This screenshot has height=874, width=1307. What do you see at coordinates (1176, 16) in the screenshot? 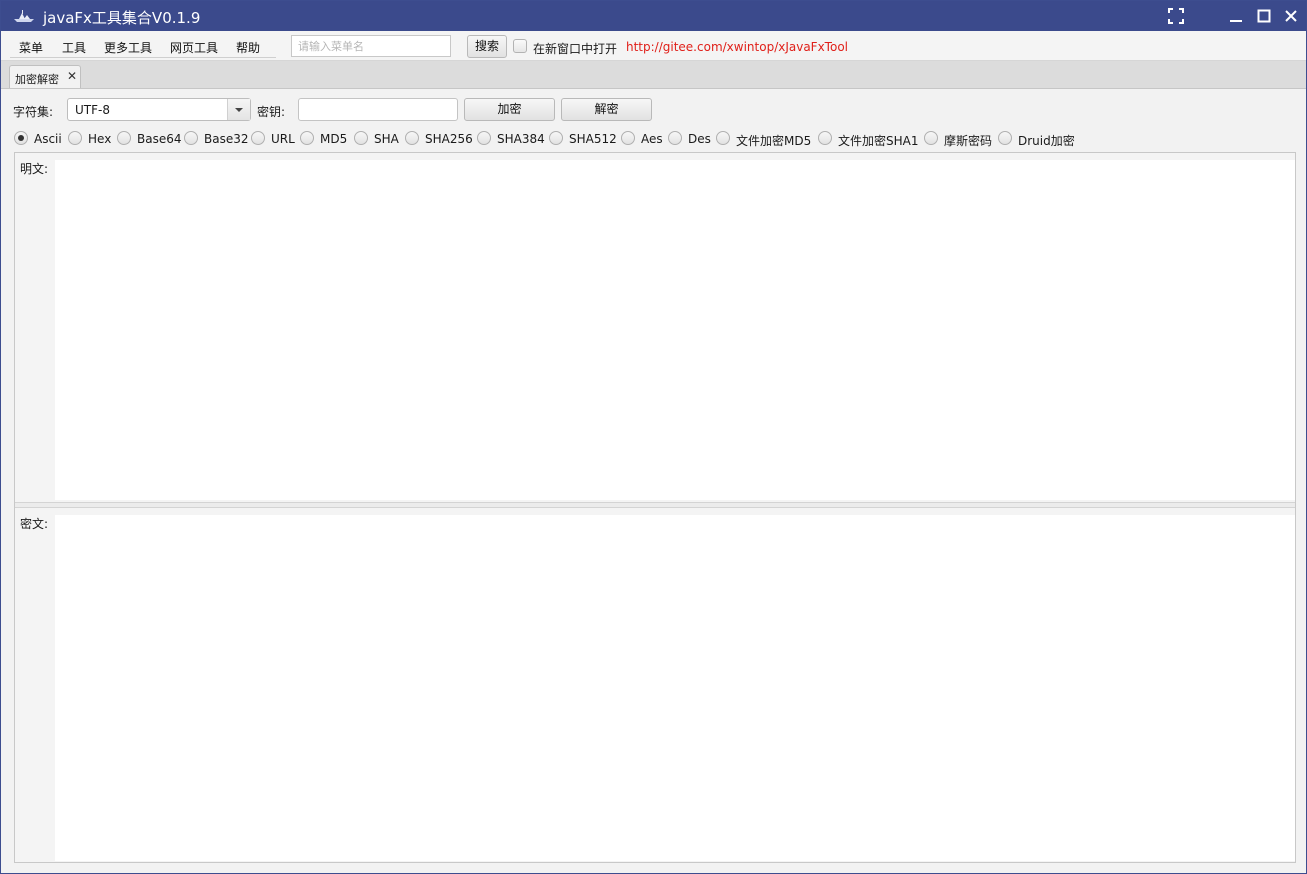
I see `fullscreen-icon` at bounding box center [1176, 16].